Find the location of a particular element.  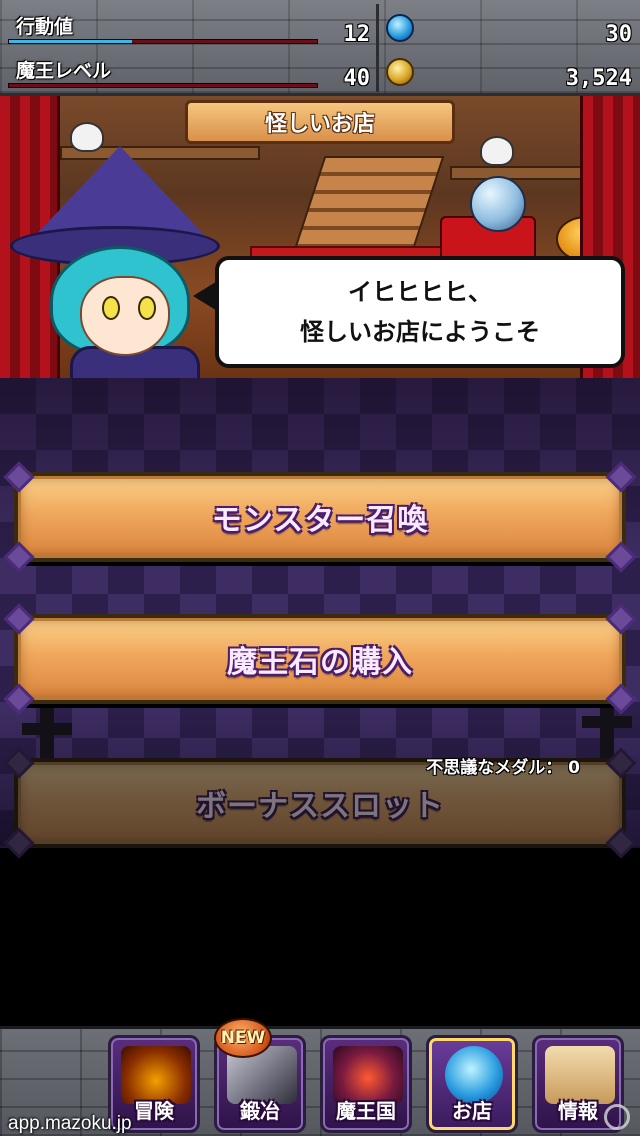

demon-level-value: 40 is located at coordinates (357, 78).